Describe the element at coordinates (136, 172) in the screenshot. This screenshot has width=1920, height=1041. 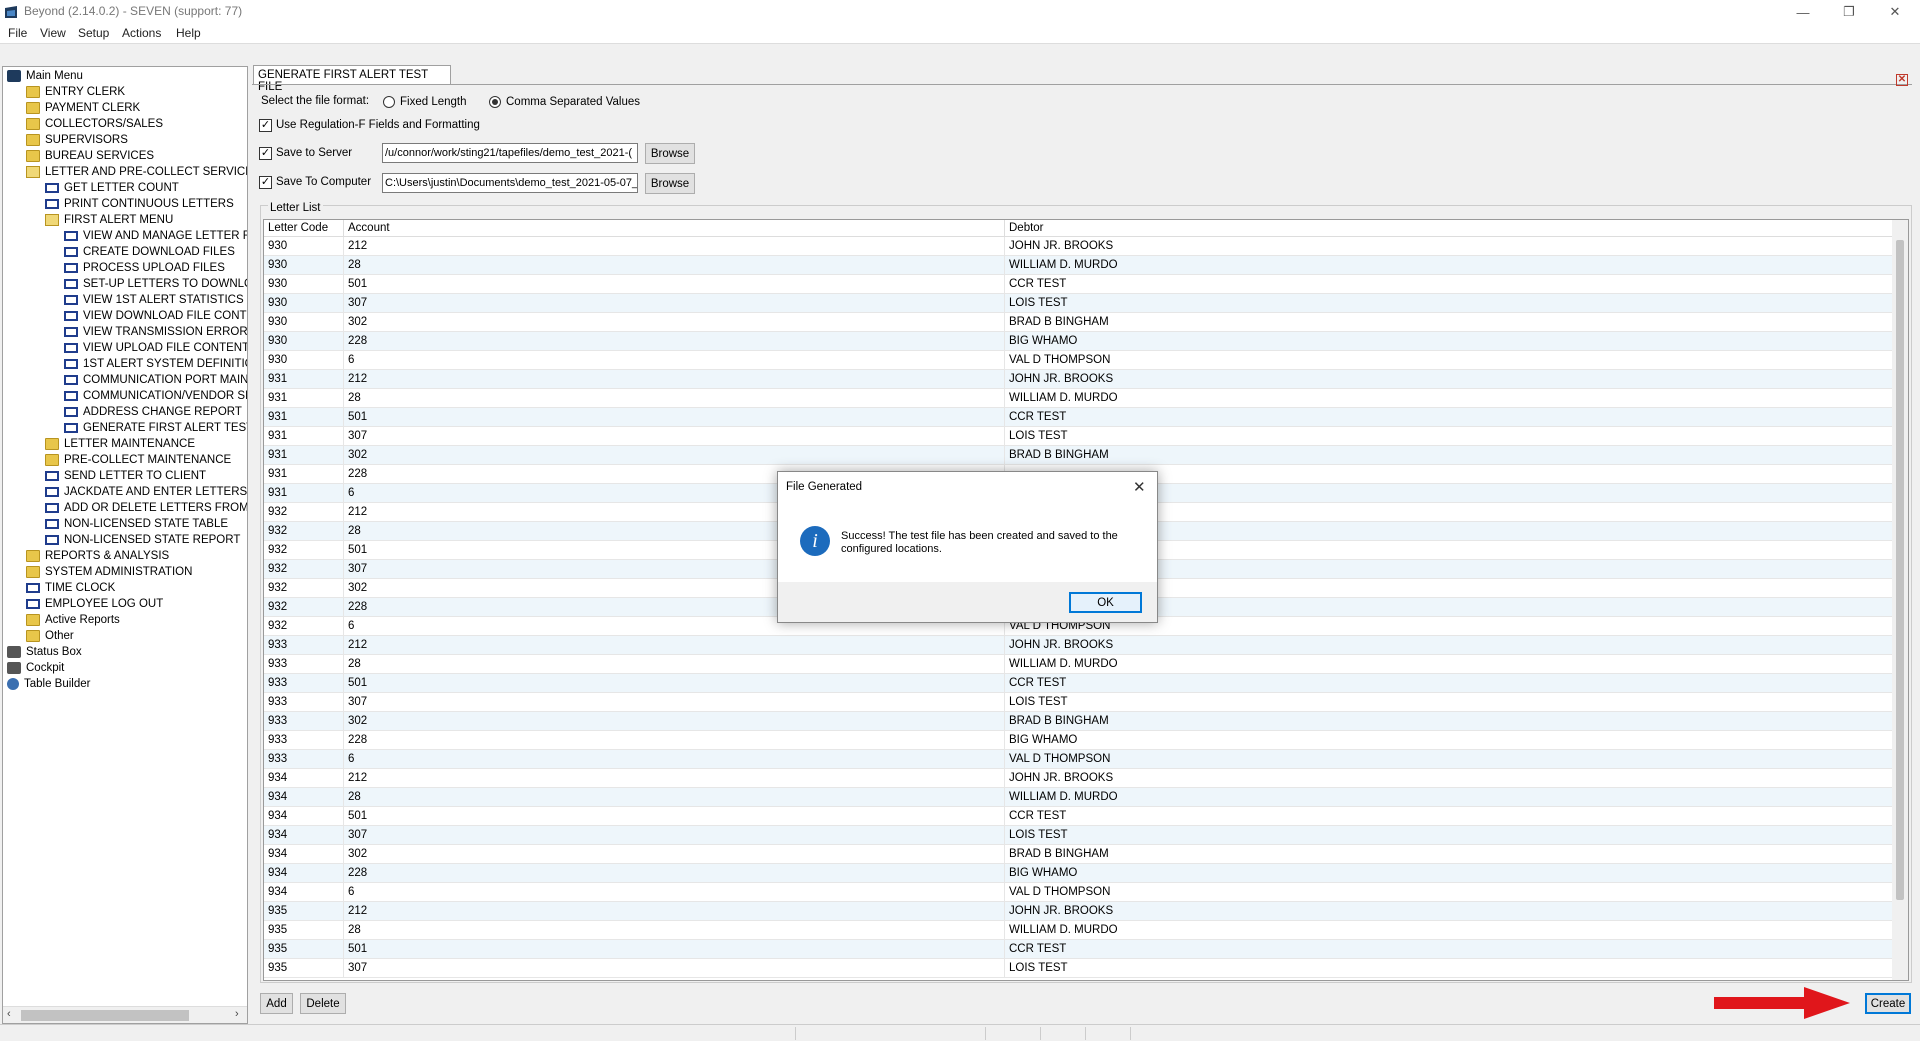
I see `tree-item-letter-and-pre-collect-services: LETTER AND PRE-COLLECT SERVICES` at that location.